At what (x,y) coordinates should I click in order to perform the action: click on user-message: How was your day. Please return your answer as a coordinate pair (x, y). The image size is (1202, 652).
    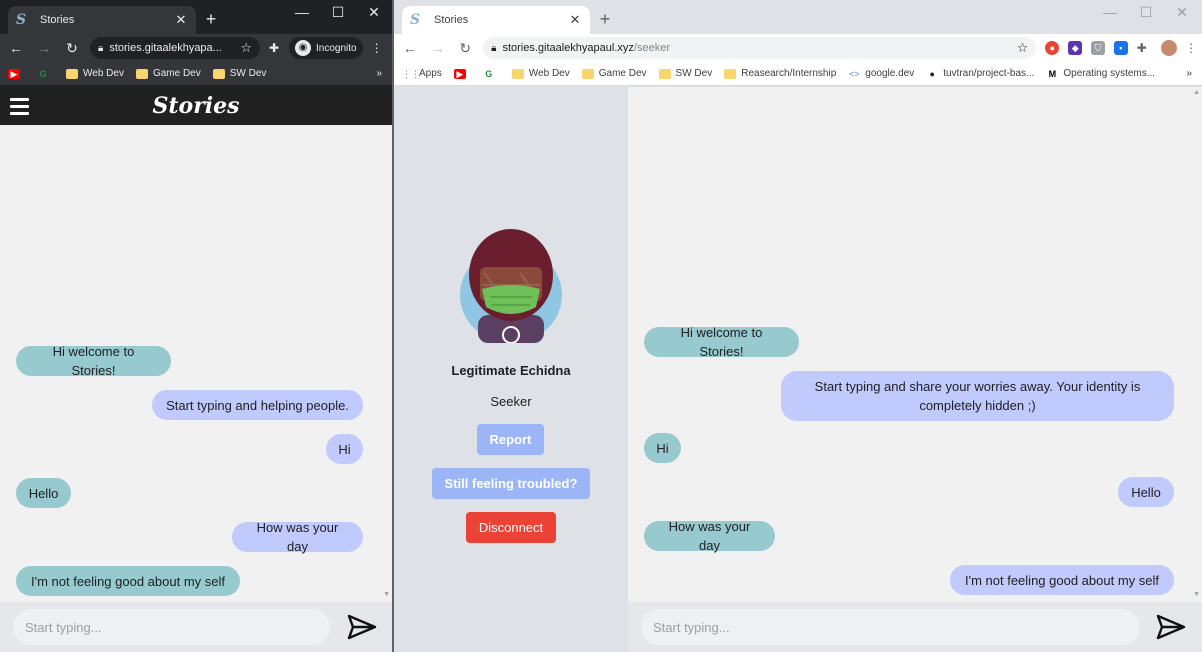
    Looking at the image, I should click on (297, 537).